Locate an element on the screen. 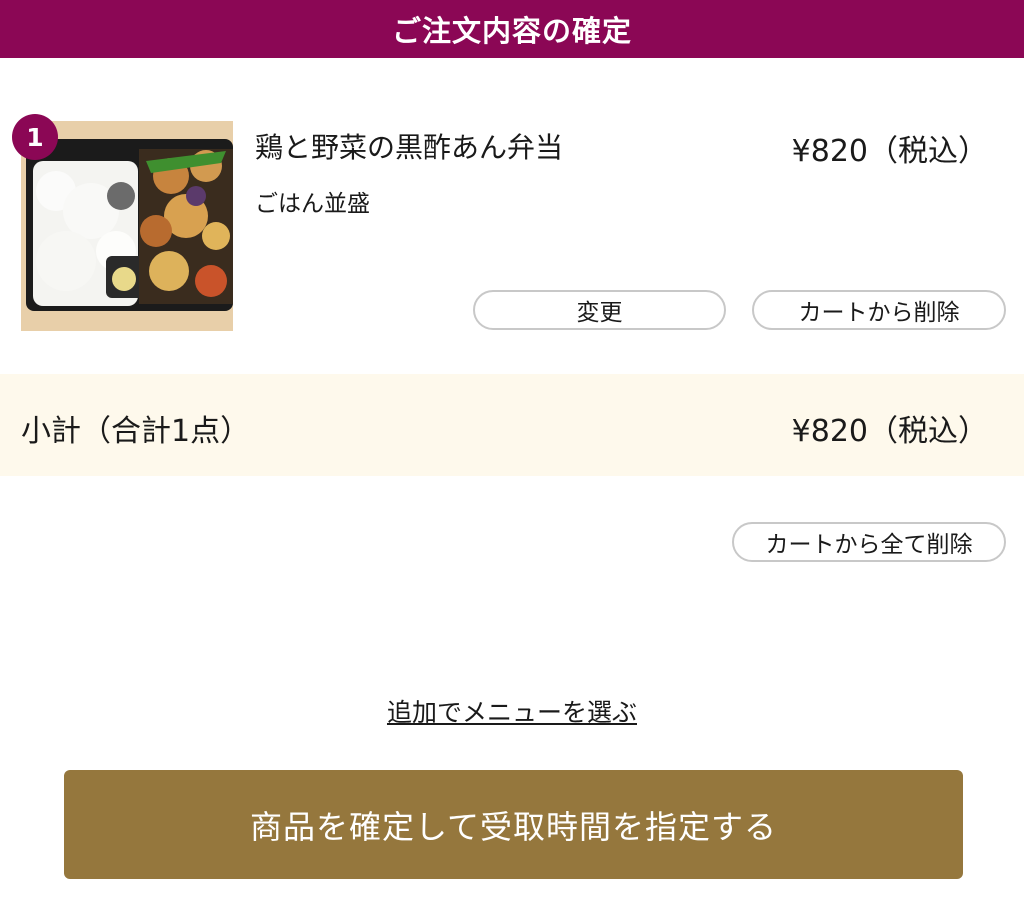  remove-from-cart-button: カートから削除 is located at coordinates (879, 310).